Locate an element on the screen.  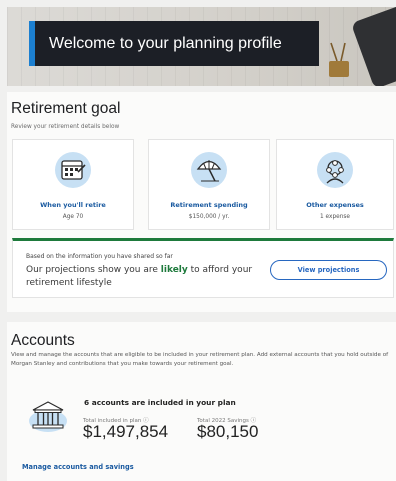
binder-clip-icon is located at coordinates (339, 59).